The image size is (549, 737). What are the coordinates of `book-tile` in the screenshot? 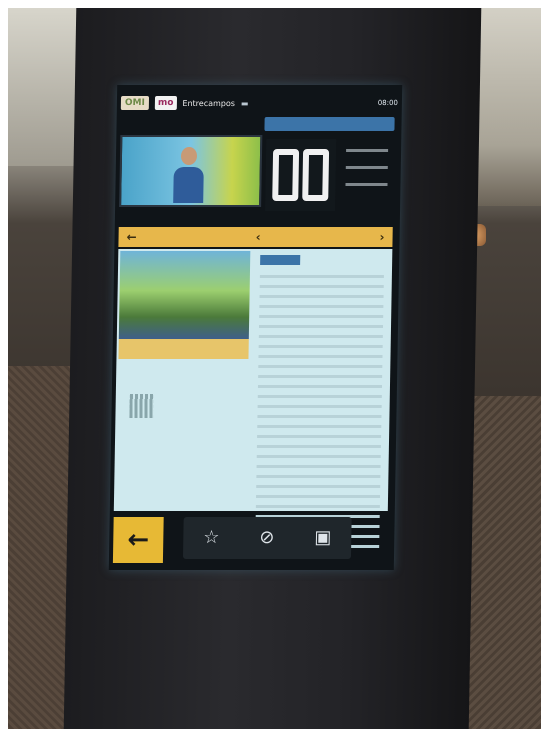 It's located at (301, 175).